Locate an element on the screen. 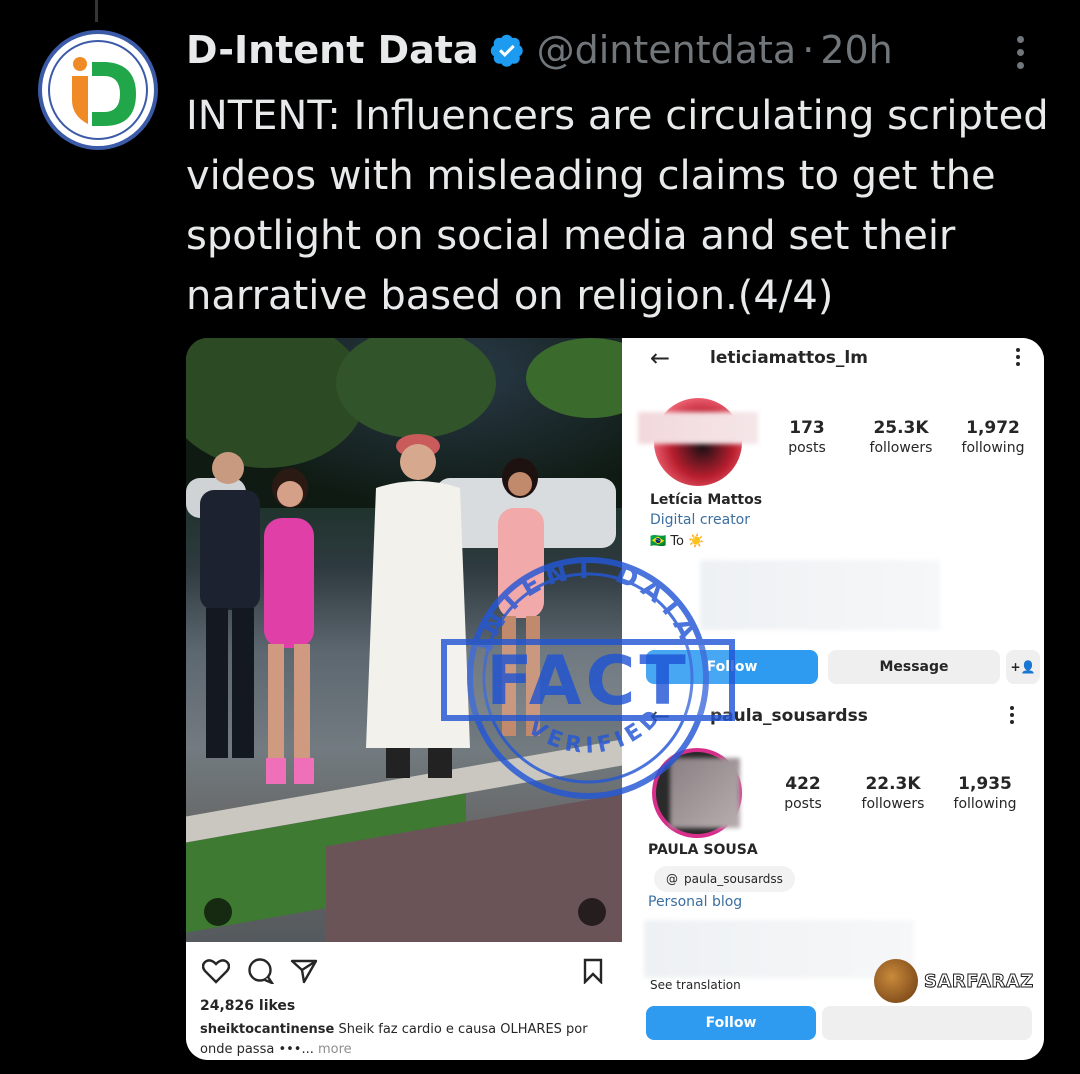 Image resolution: width=1080 pixels, height=1074 pixels. profile1-follow-button: Follow is located at coordinates (732, 667).